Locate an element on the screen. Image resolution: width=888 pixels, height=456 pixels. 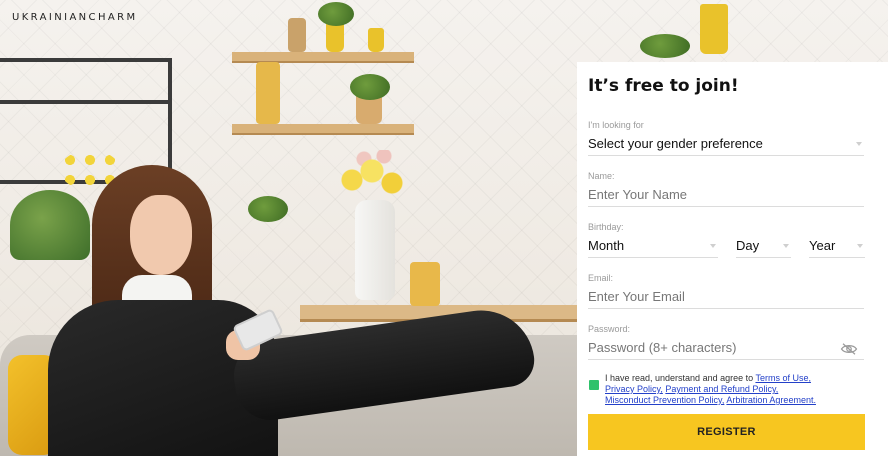
password-field: Password: Password (8+ characters) is located at coordinates (726, 342).